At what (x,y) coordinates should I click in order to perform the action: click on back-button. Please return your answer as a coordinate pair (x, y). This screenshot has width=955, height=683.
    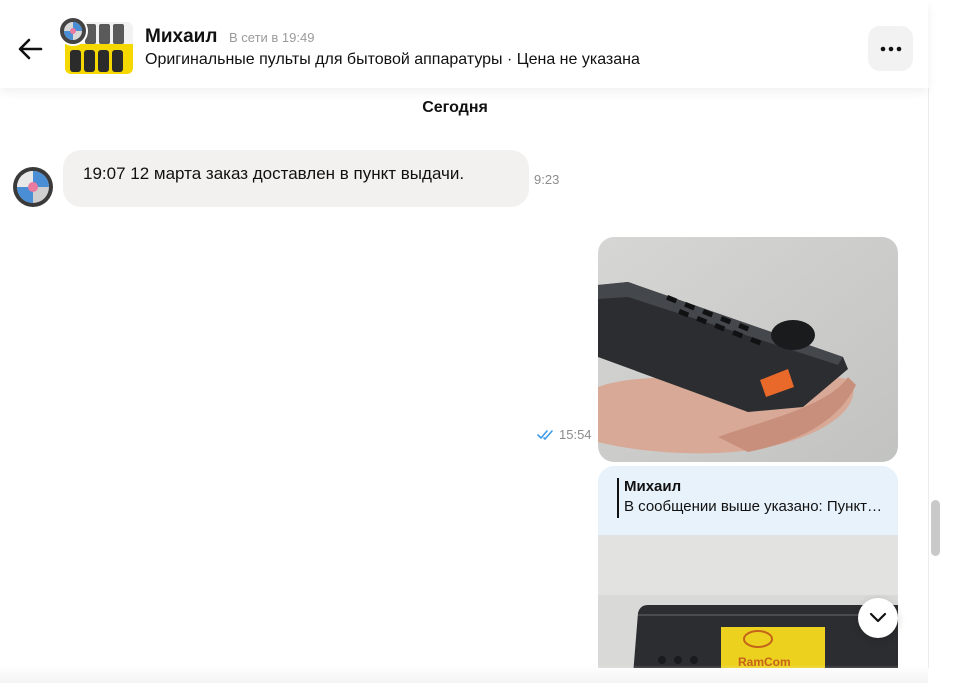
    Looking at the image, I should click on (31, 49).